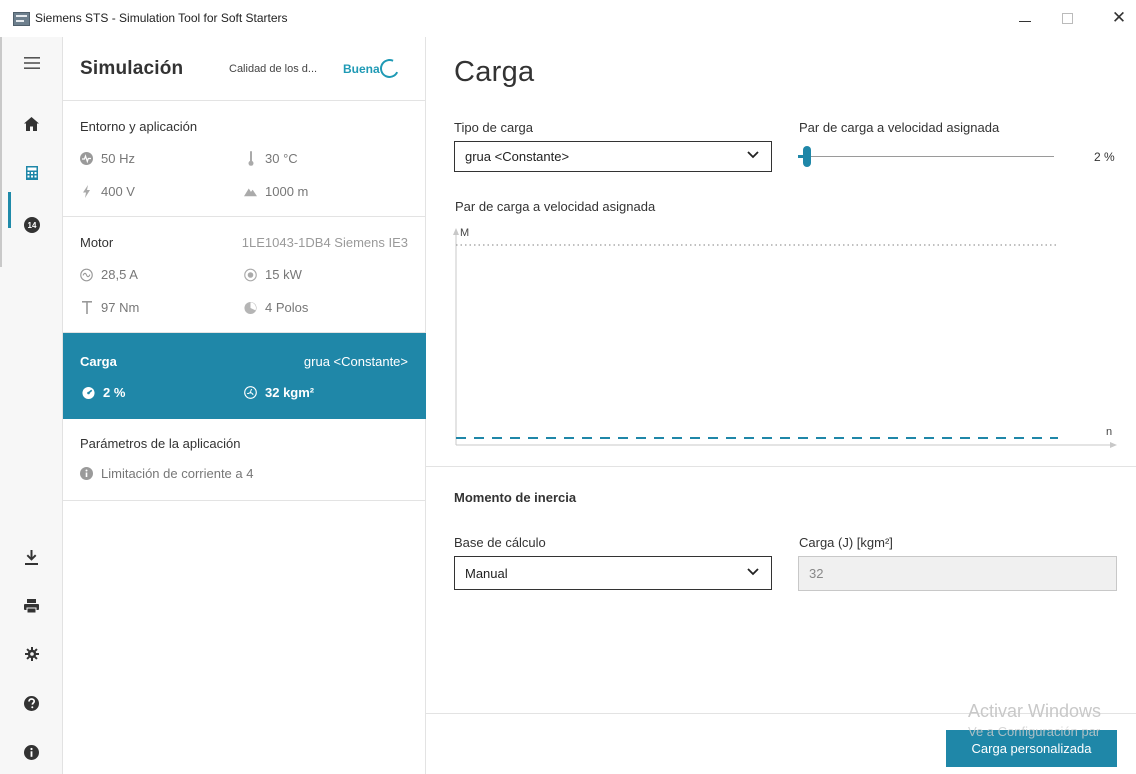 This screenshot has width=1136, height=774. Describe the element at coordinates (139, 126) in the screenshot. I see `section-environment-title: Entorno y aplicación` at that location.